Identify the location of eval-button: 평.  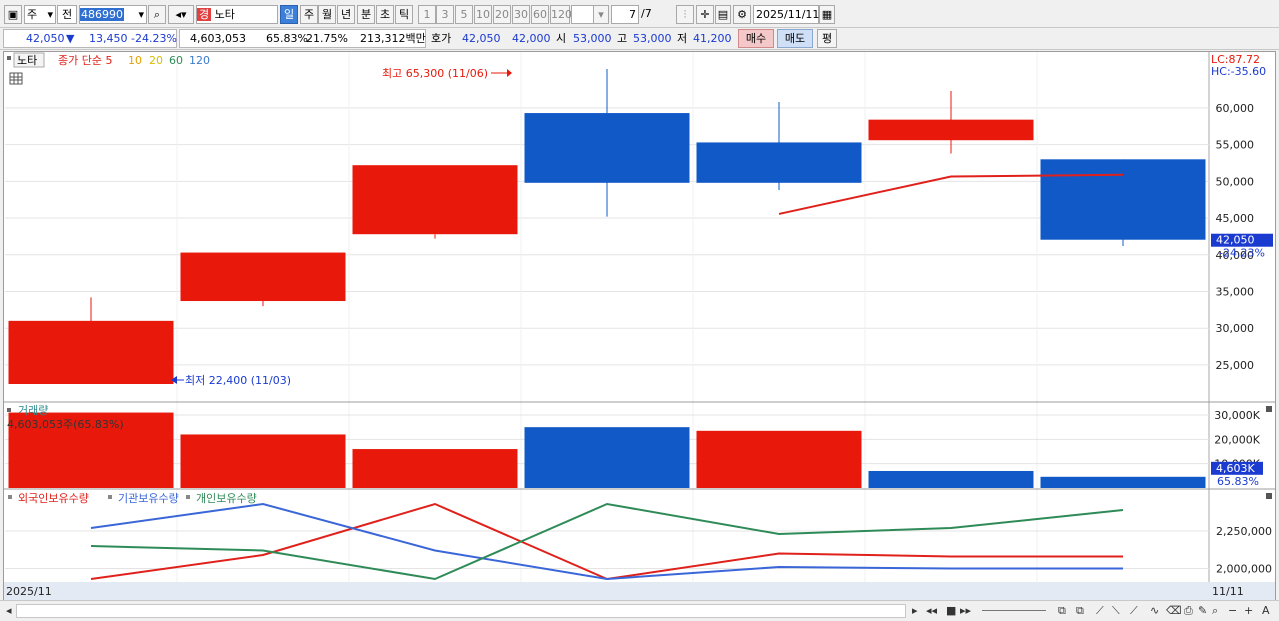
(827, 38).